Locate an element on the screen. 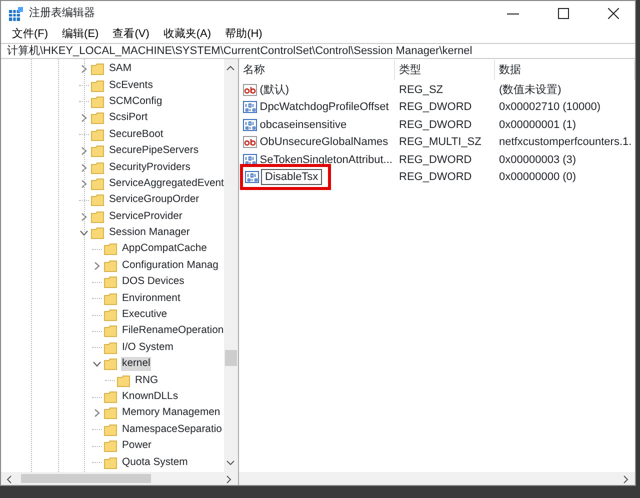  tree-item: ServiceGroupOrder is located at coordinates (154, 200).